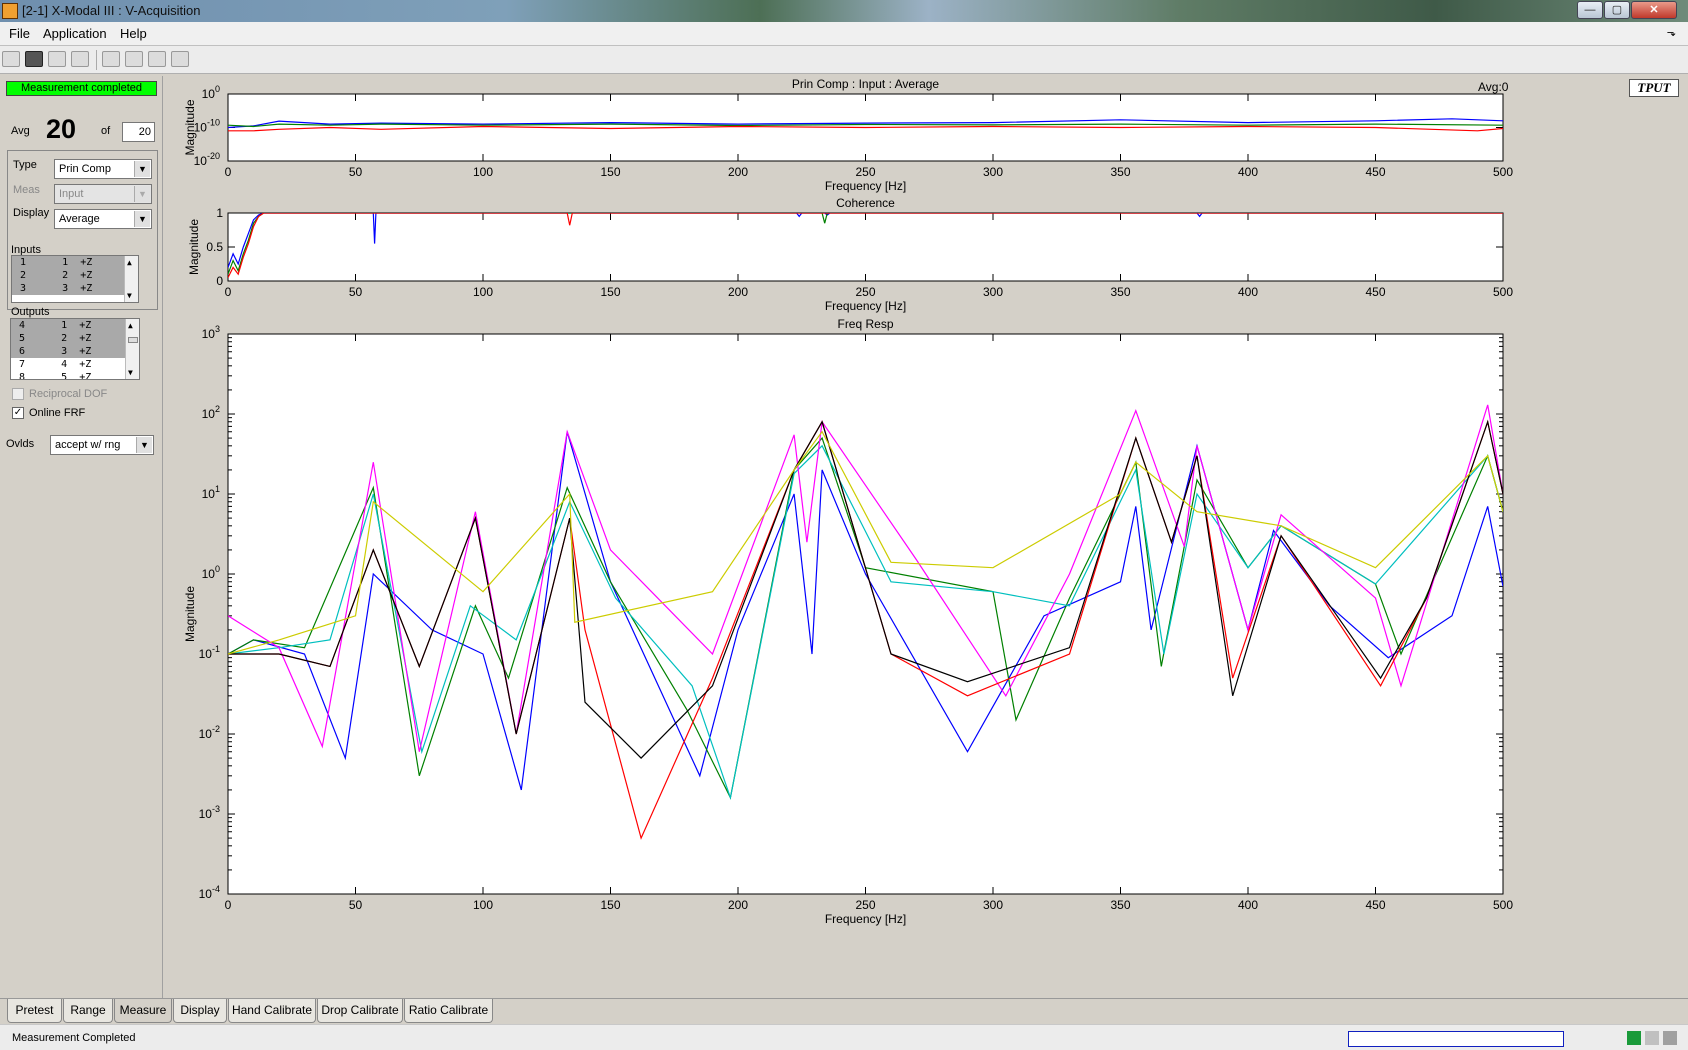 The height and width of the screenshot is (1050, 1688). What do you see at coordinates (211, 412) in the screenshot?
I see `y-tick-label: 102` at bounding box center [211, 412].